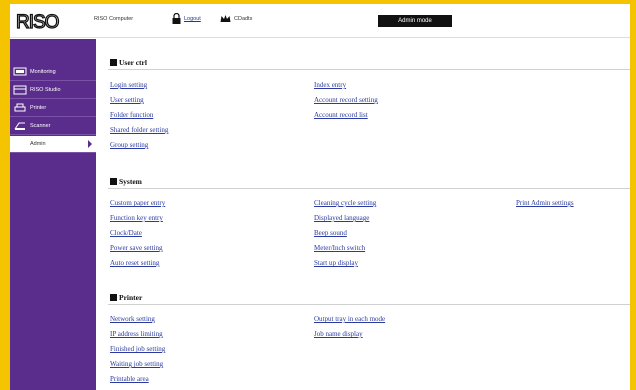 Image resolution: width=636 pixels, height=390 pixels. Describe the element at coordinates (330, 233) in the screenshot. I see `link-beep-sound: Beep sound` at that location.